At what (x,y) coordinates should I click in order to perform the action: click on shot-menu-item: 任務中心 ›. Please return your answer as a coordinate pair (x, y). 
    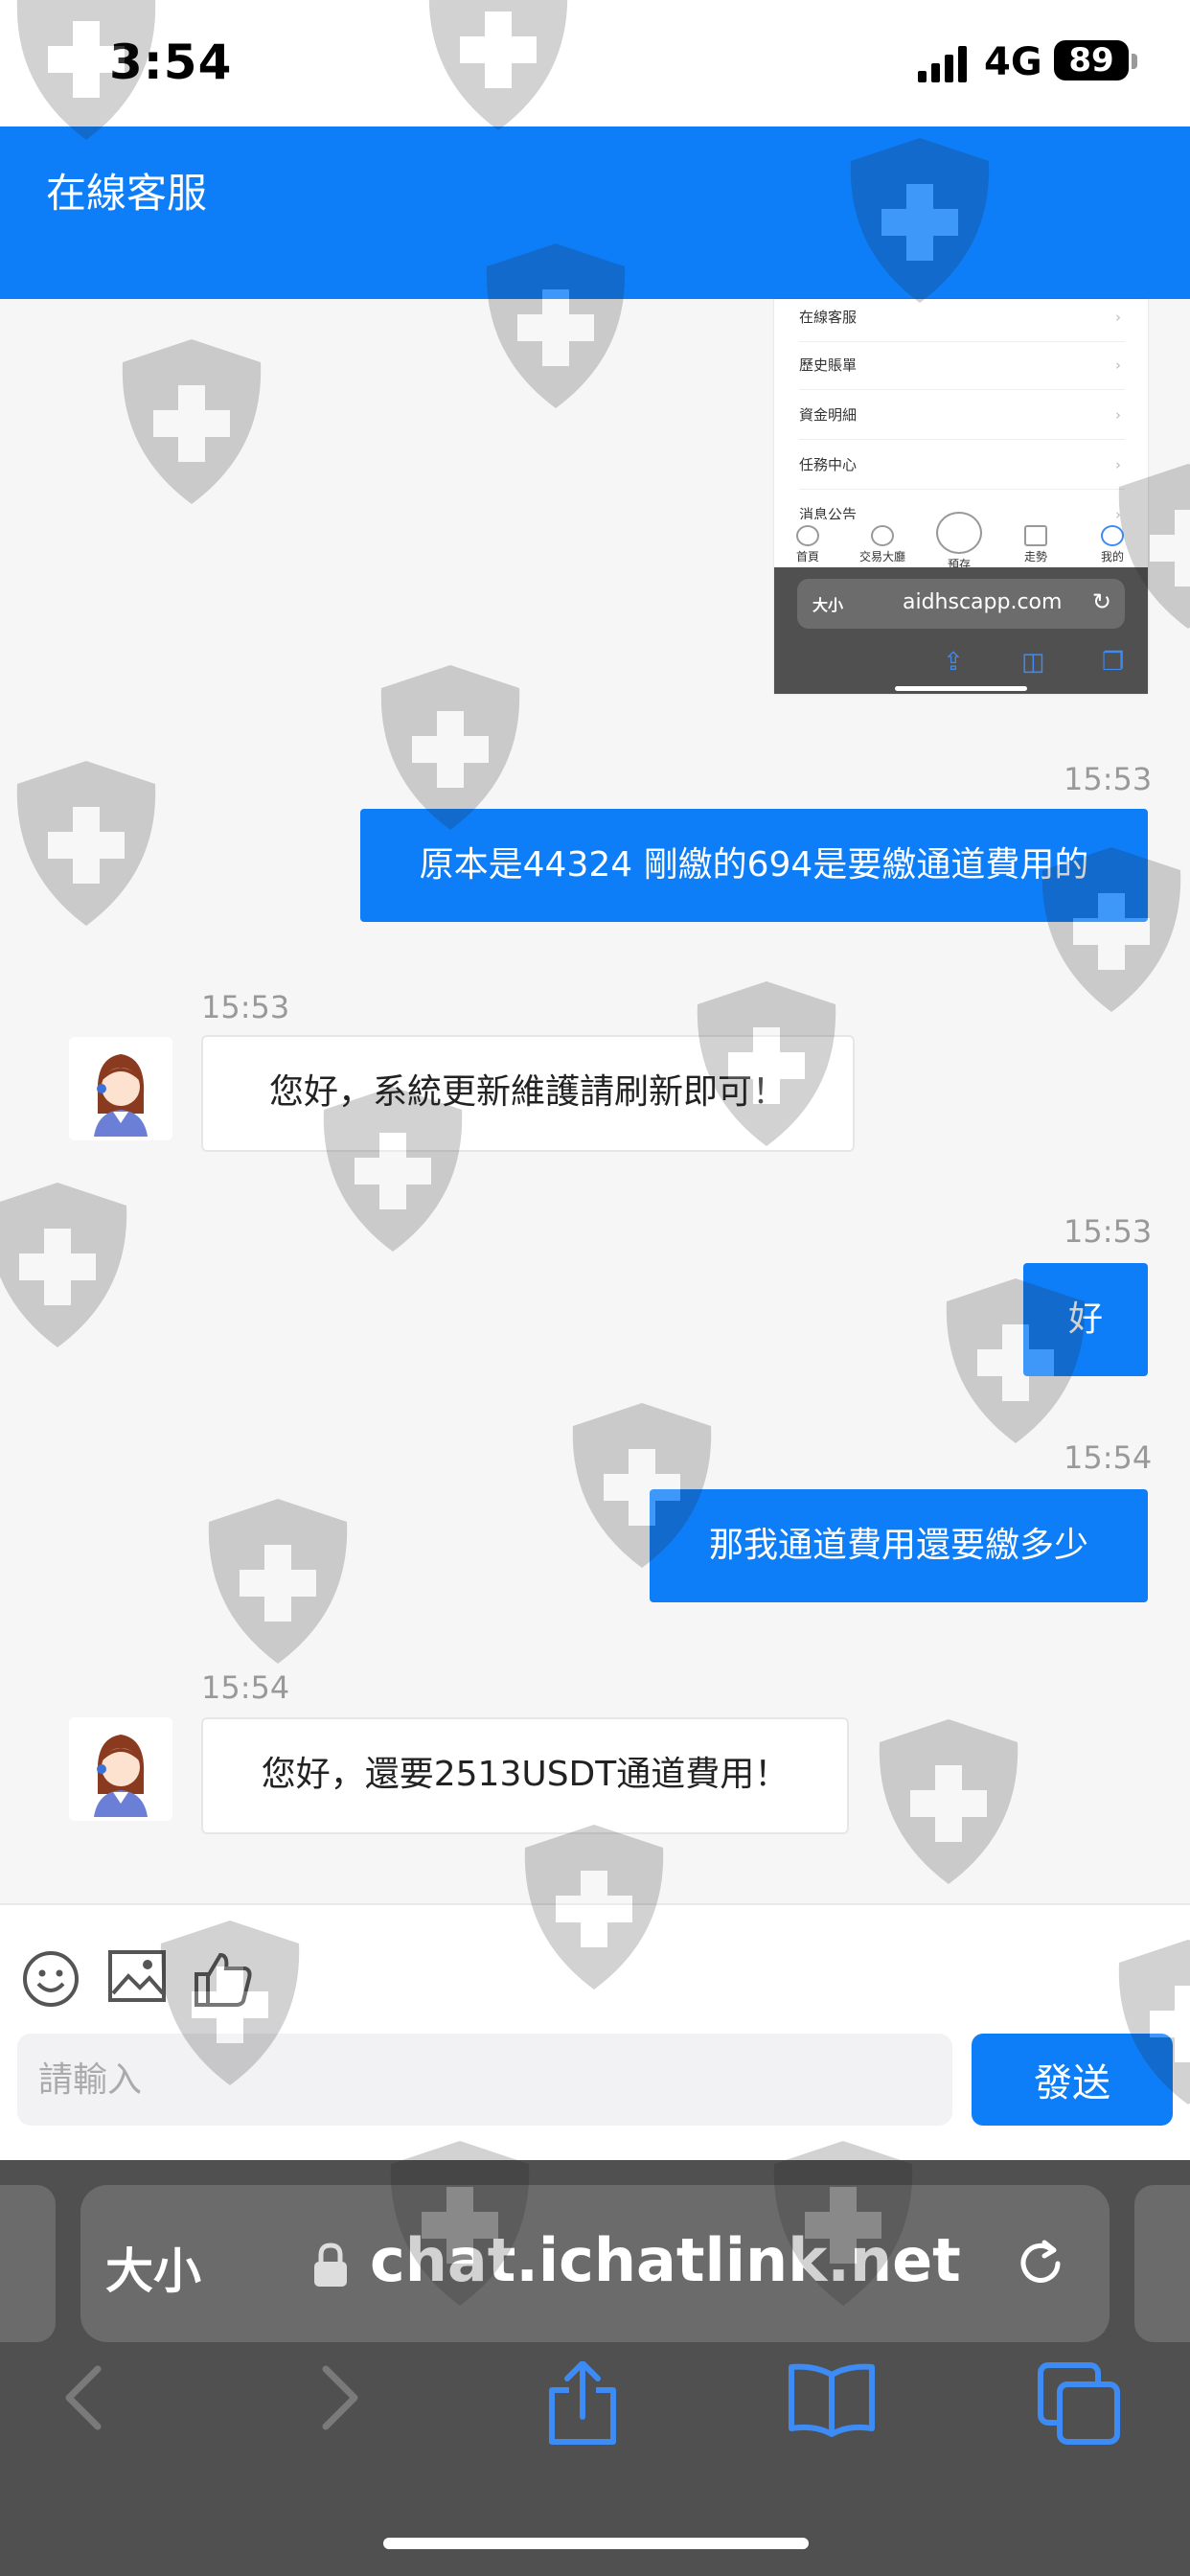
    Looking at the image, I should click on (962, 466).